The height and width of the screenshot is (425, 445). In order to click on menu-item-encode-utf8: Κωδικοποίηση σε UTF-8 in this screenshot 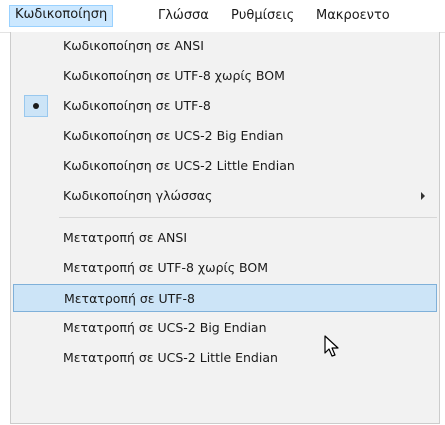, I will do `click(225, 106)`.